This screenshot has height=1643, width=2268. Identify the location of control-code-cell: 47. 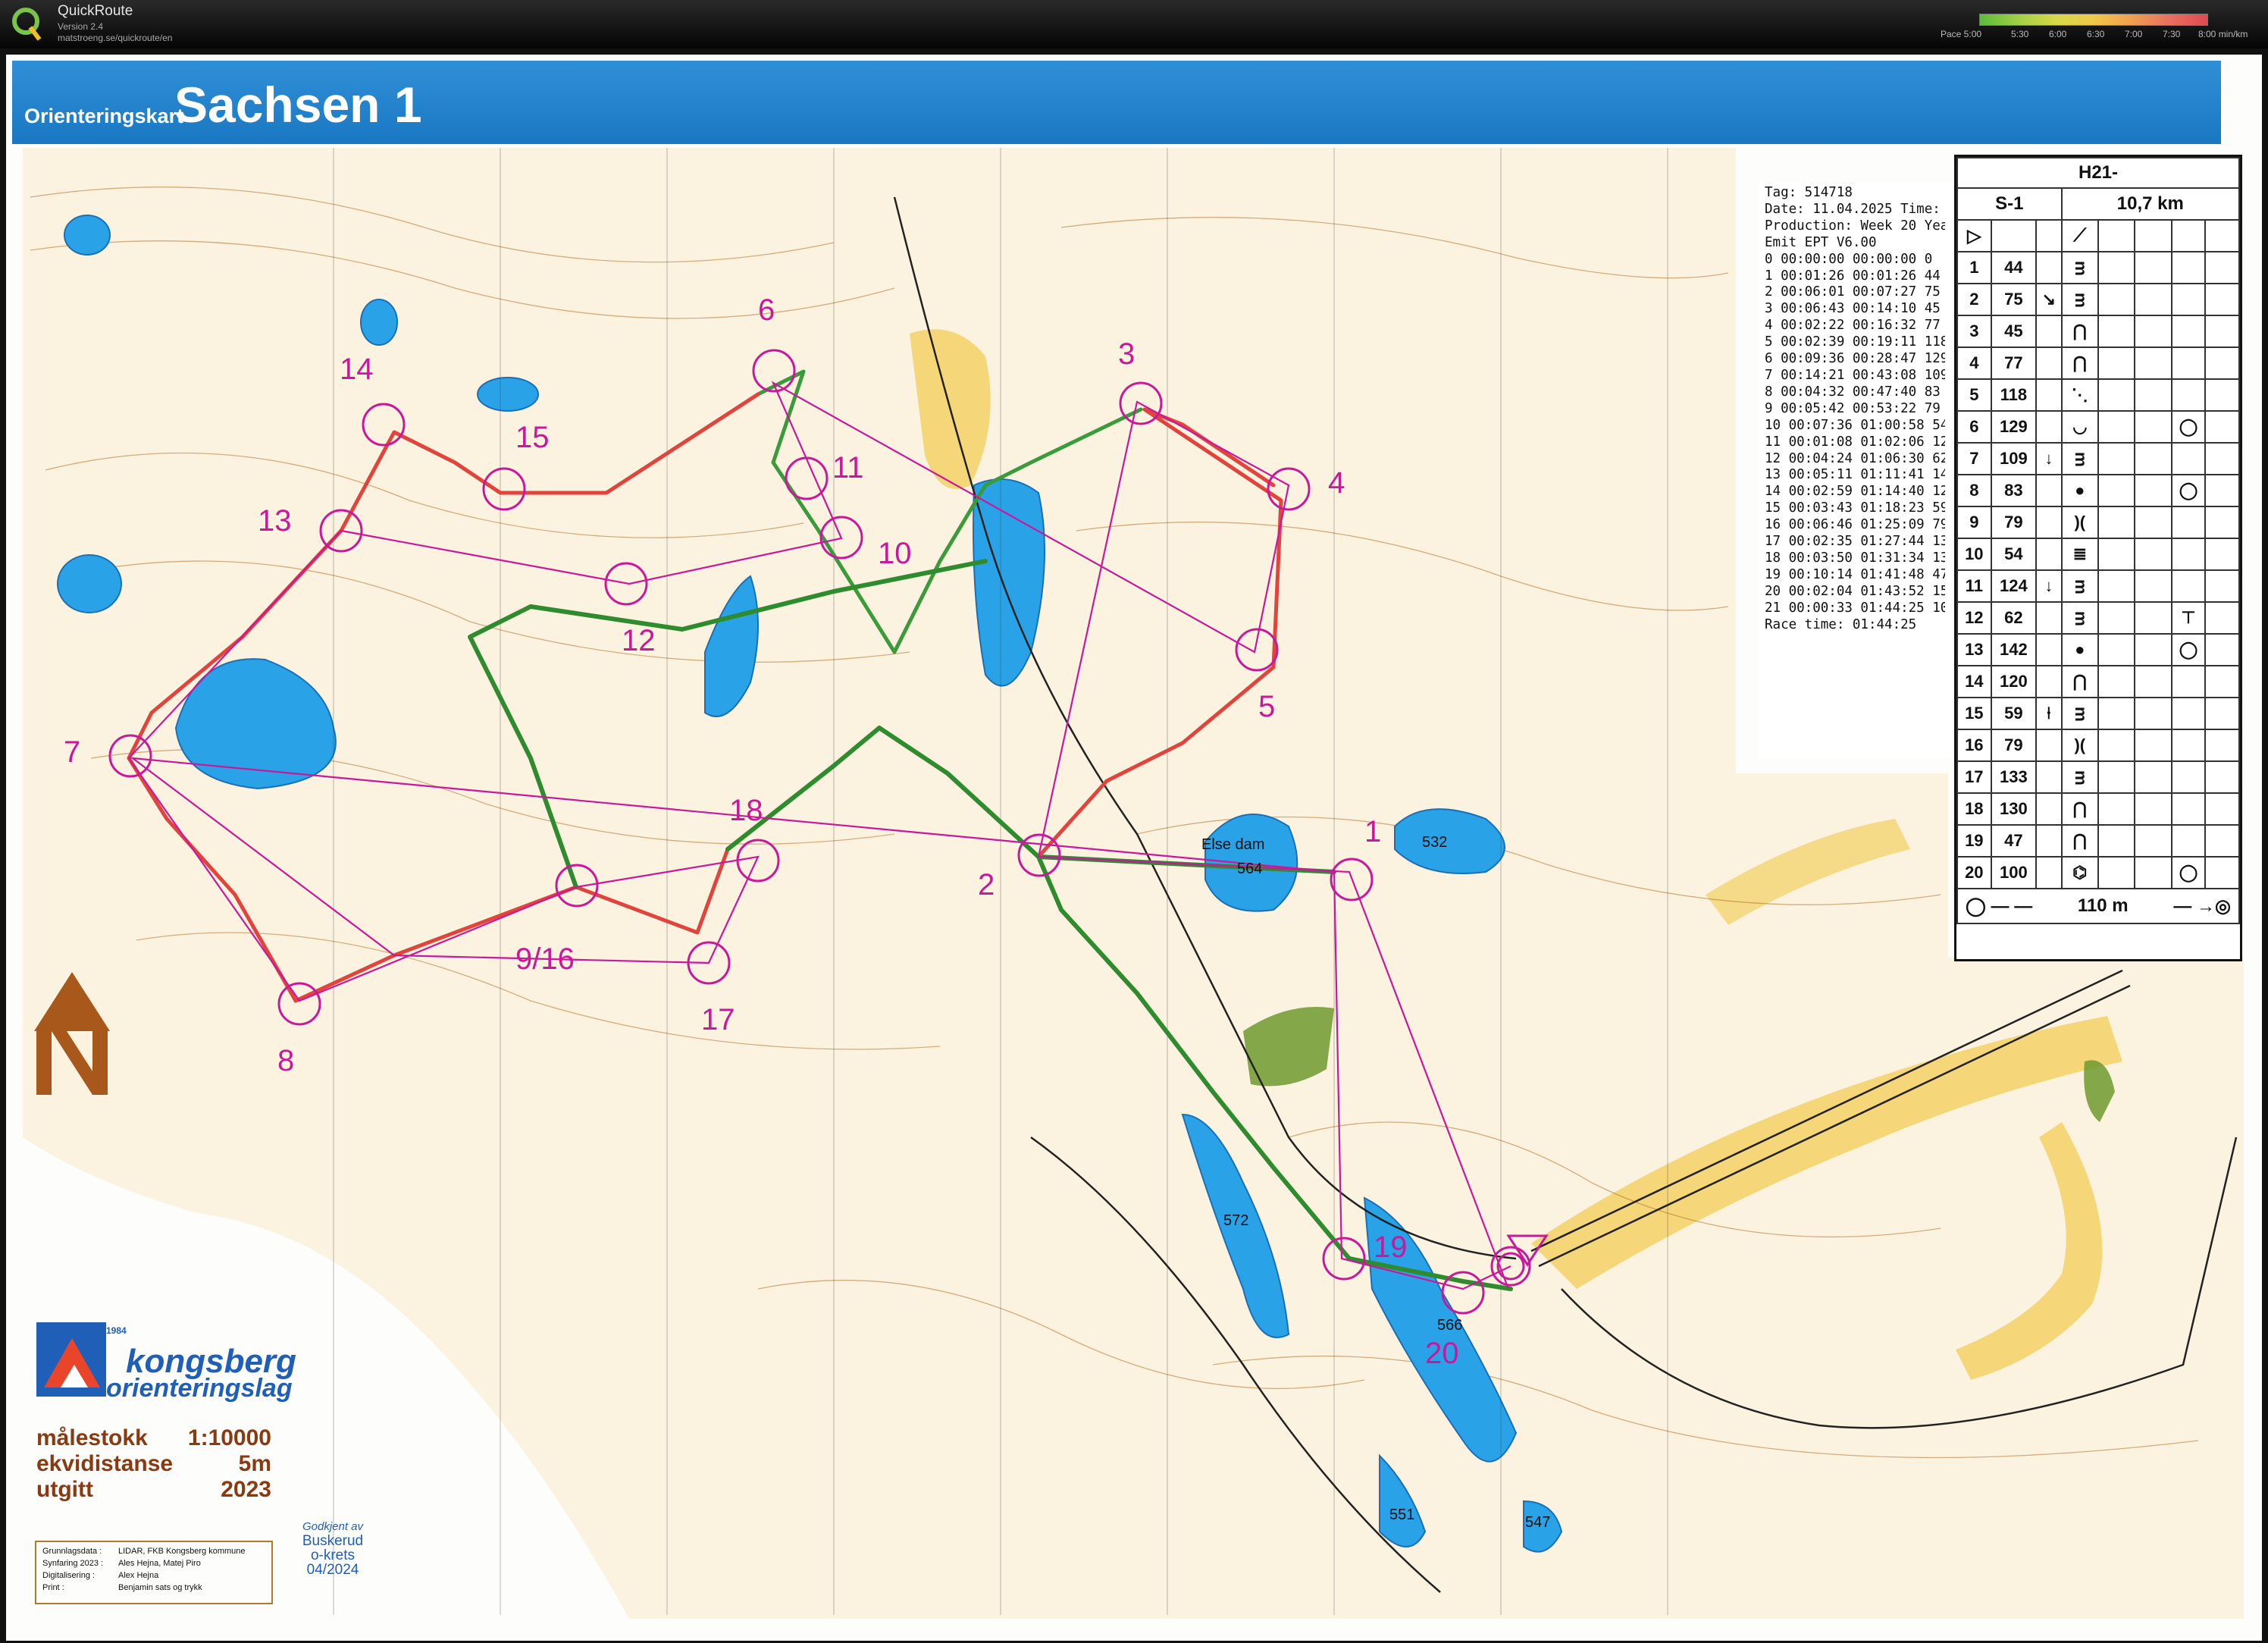
(2014, 841).